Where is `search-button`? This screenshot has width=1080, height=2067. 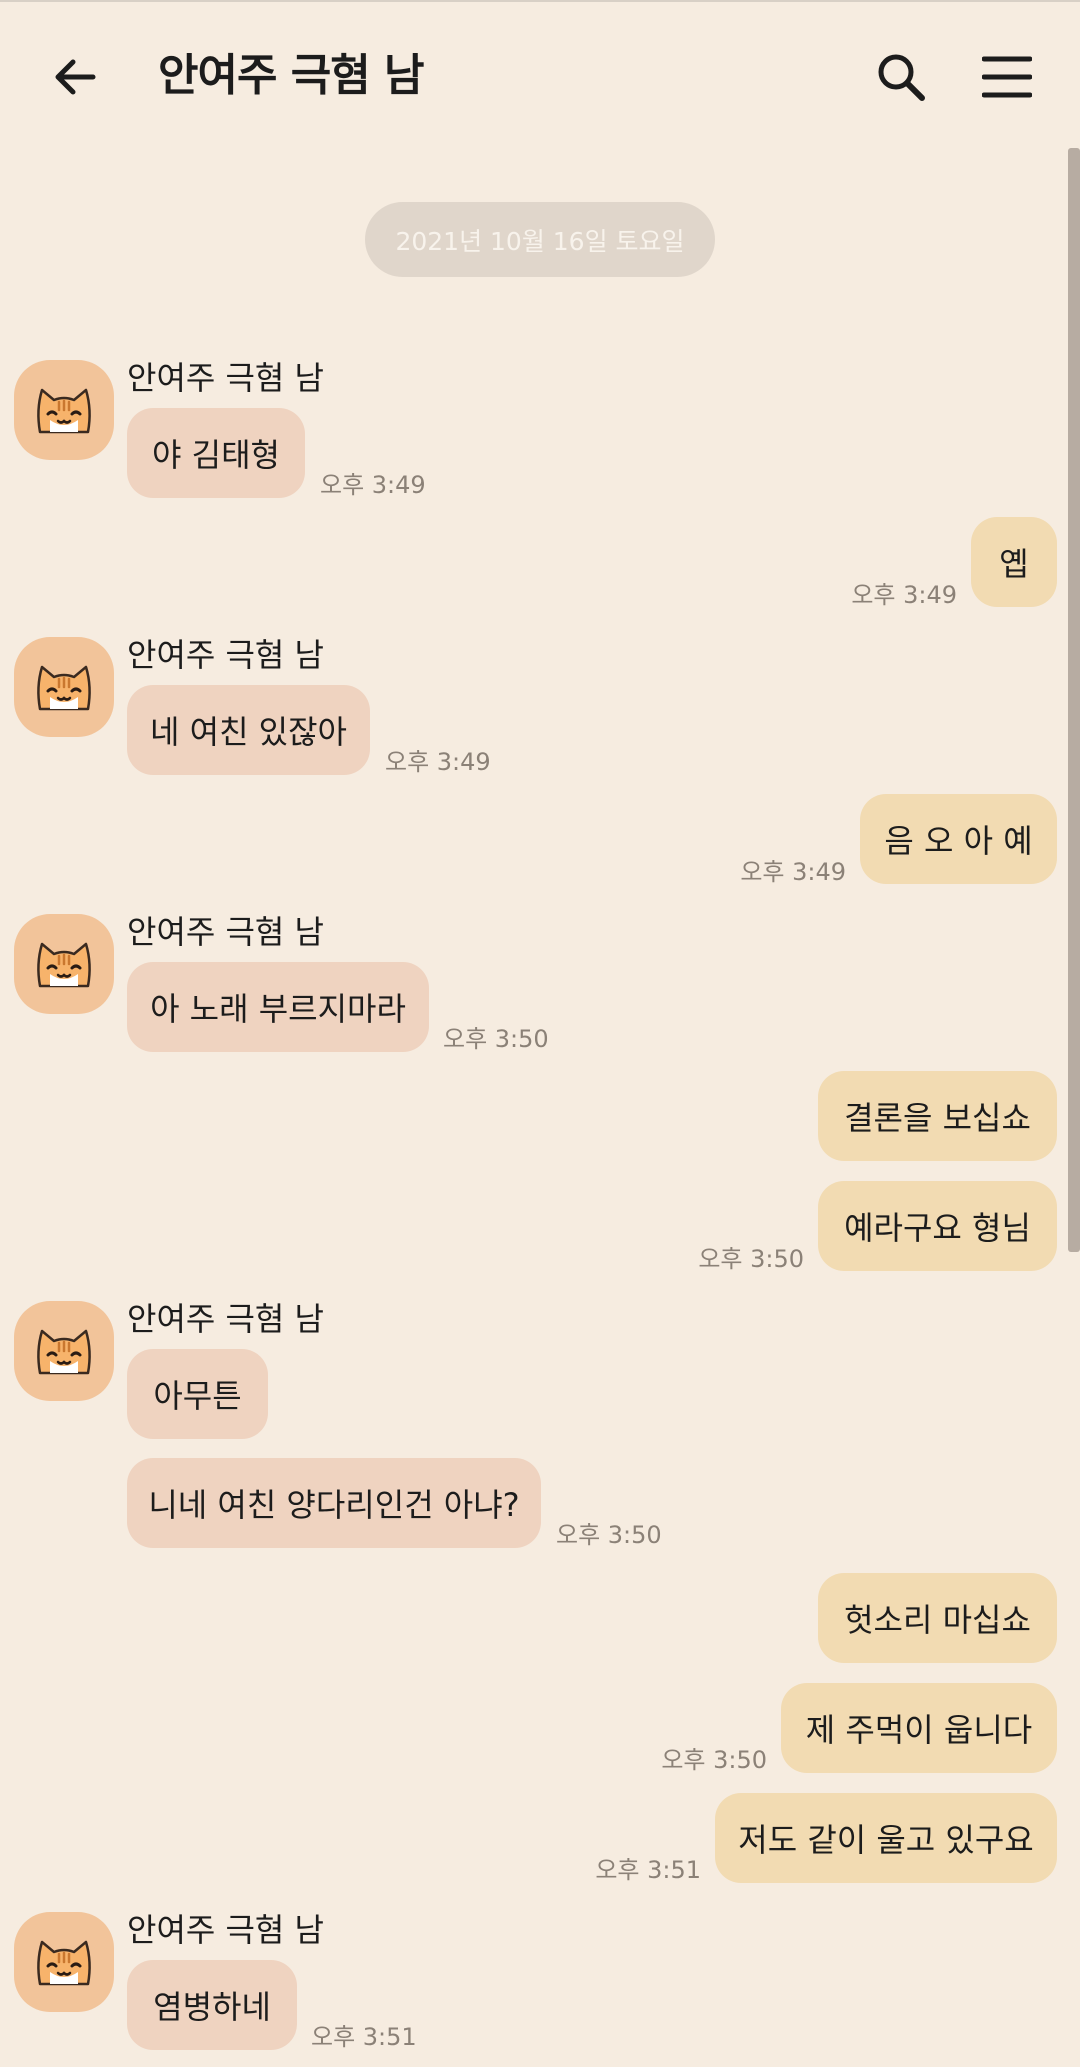
search-button is located at coordinates (901, 77).